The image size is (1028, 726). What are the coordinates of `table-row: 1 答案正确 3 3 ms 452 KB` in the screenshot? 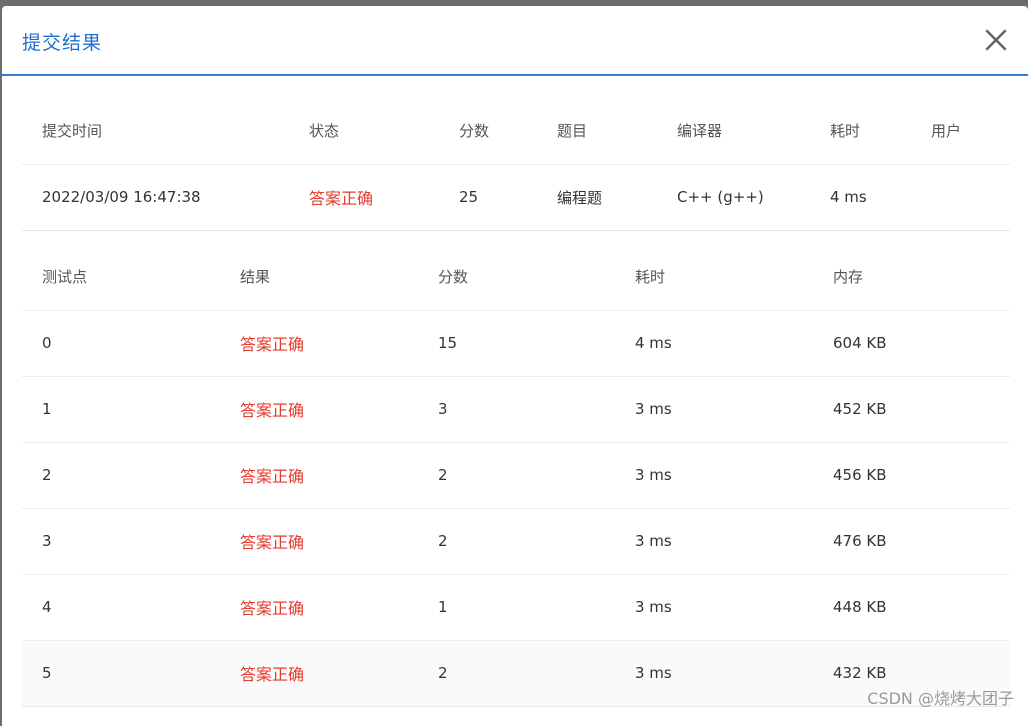 It's located at (516, 409).